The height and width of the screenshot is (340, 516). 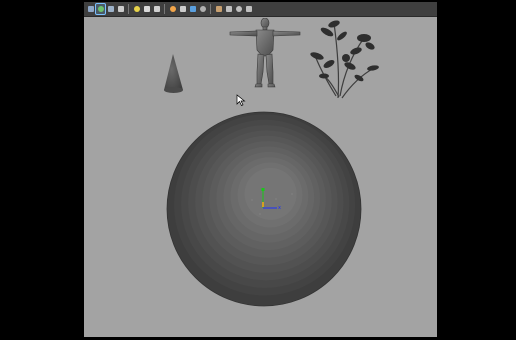 I want to click on isolate-select-icon, so click(x=218, y=9).